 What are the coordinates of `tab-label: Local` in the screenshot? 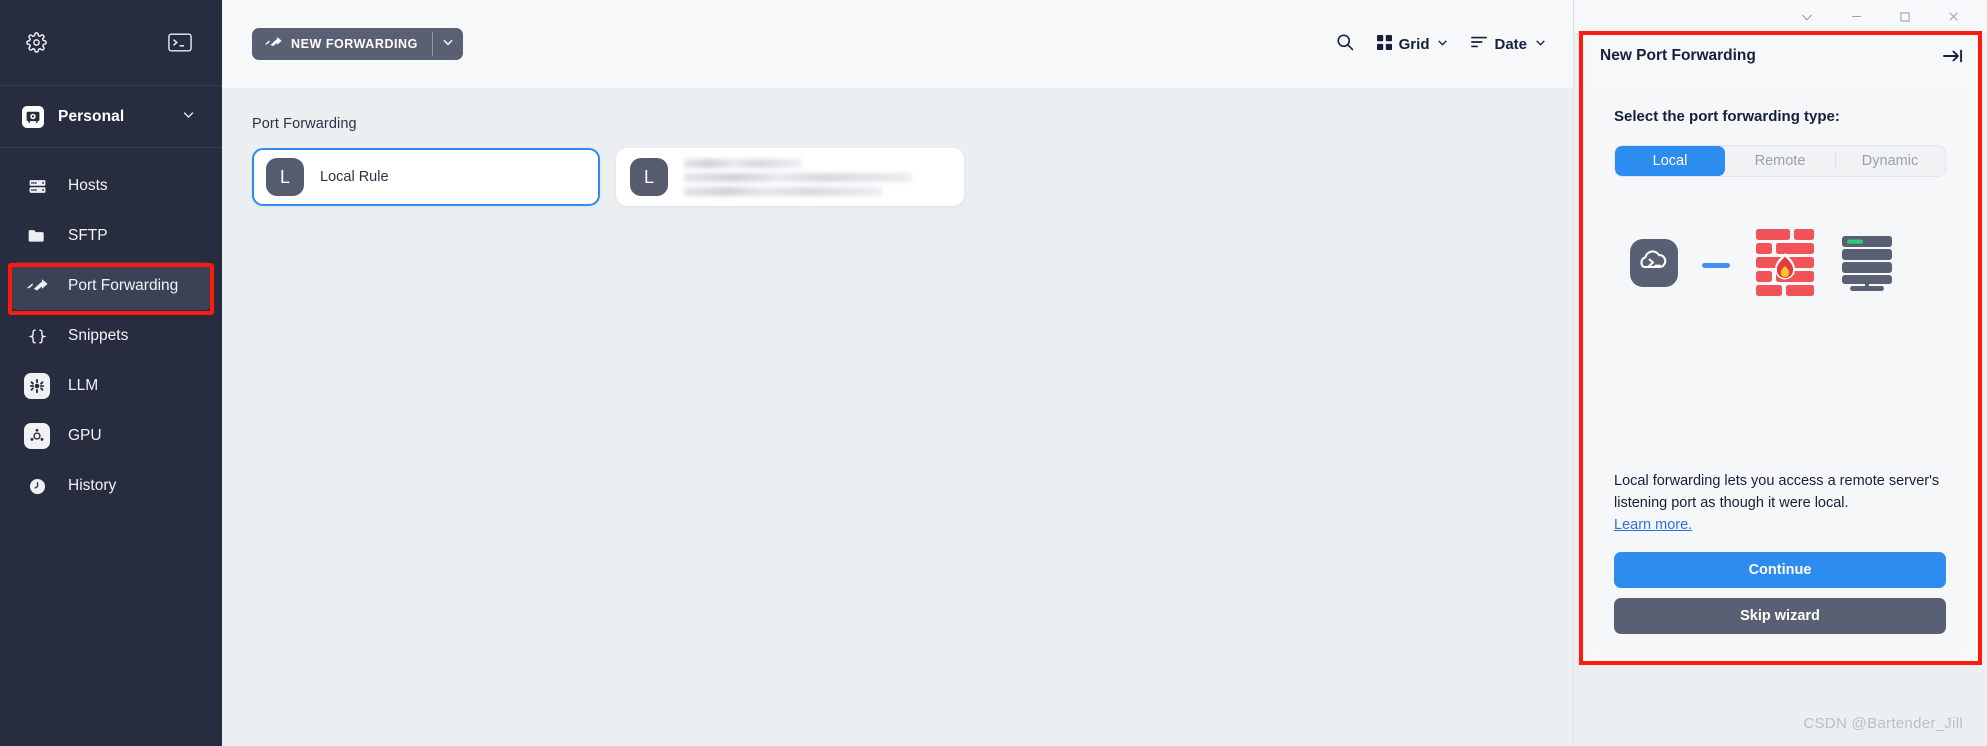 It's located at (1670, 161).